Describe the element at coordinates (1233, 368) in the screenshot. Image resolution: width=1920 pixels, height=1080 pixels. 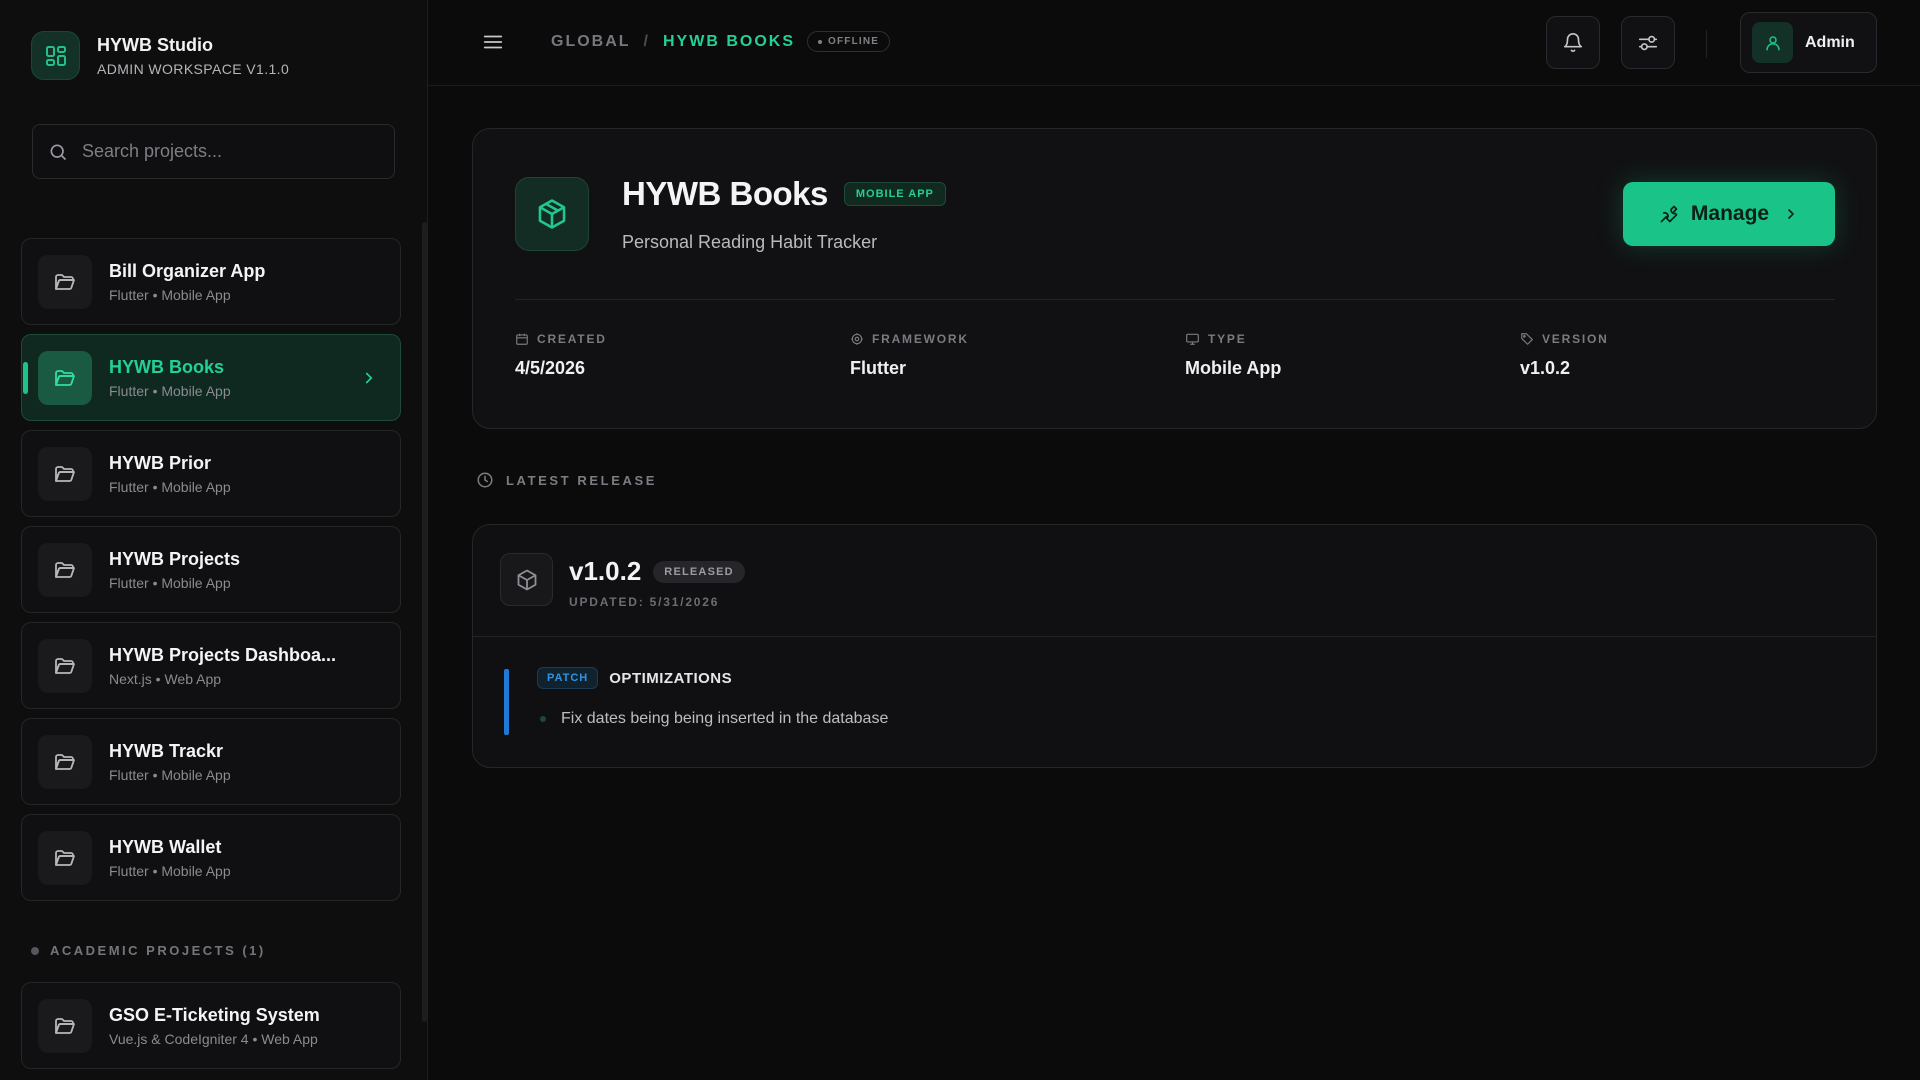
I see `stat-value: Mobile App` at that location.